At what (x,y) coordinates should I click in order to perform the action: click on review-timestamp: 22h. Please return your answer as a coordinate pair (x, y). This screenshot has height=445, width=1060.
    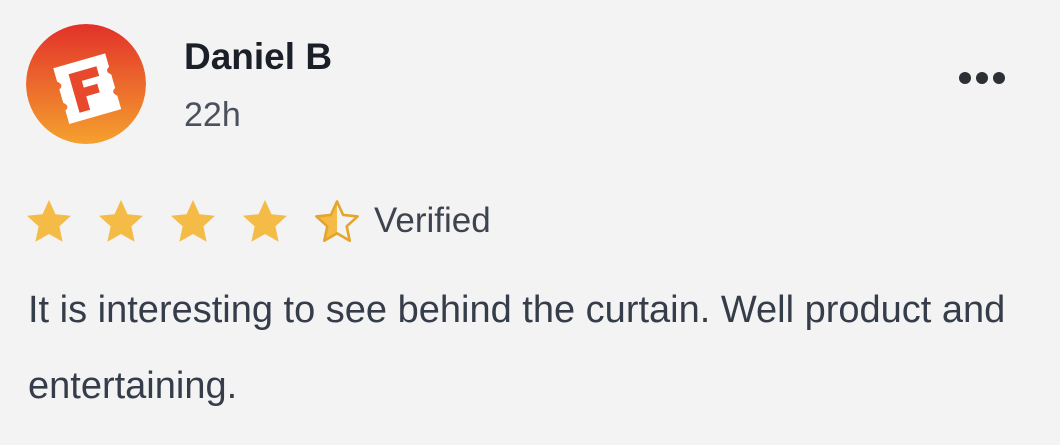
    Looking at the image, I should click on (212, 115).